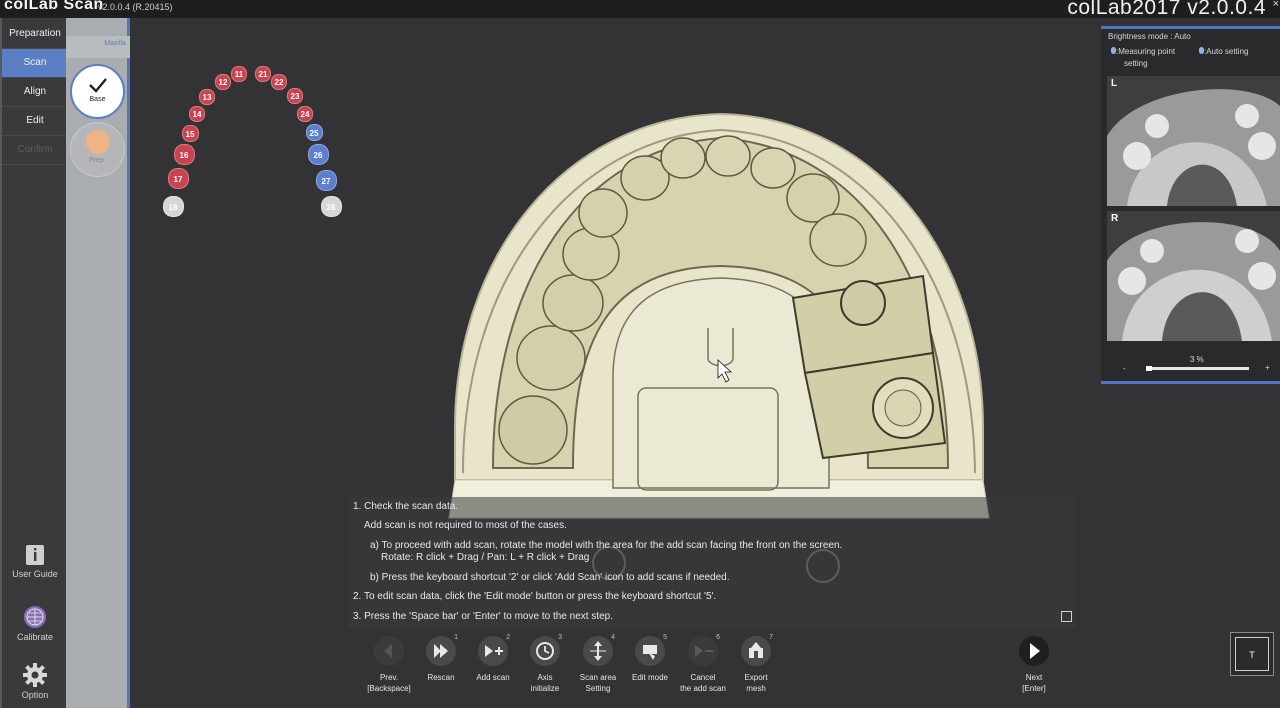 This screenshot has width=1280, height=708. What do you see at coordinates (1035, 651) in the screenshot?
I see `next-icon` at bounding box center [1035, 651].